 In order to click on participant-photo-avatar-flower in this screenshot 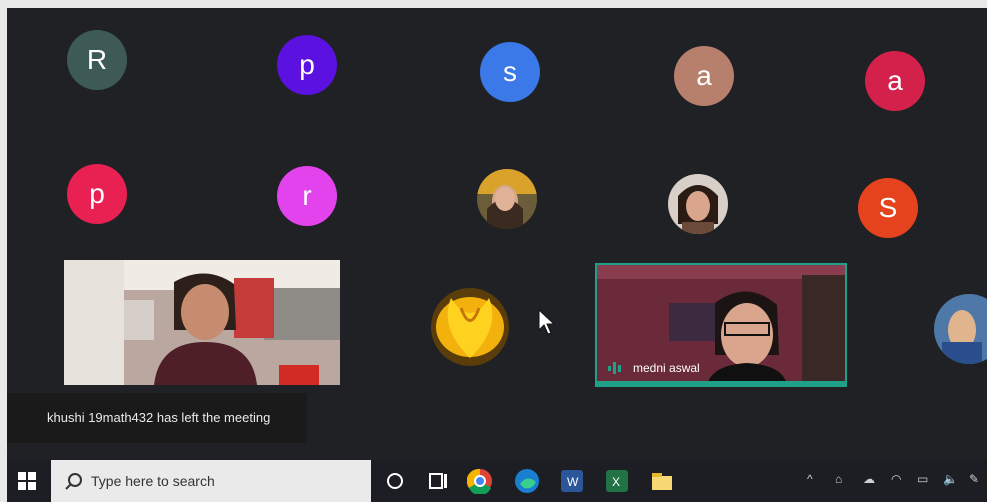, I will do `click(470, 327)`.